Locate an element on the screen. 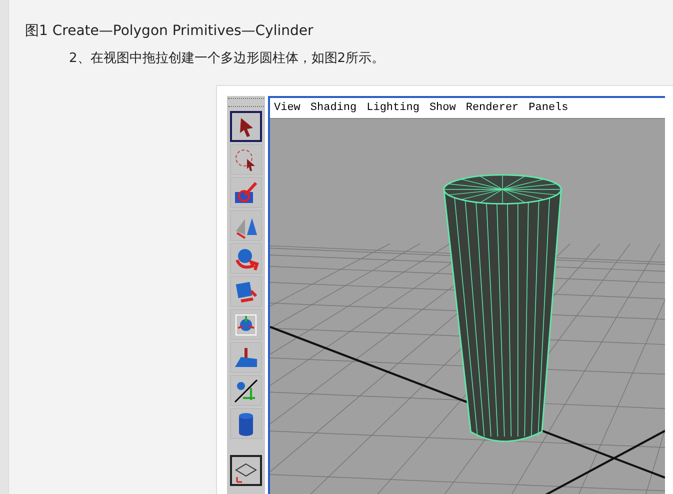 The height and width of the screenshot is (494, 673). viewport-menu-item: View is located at coordinates (287, 108).